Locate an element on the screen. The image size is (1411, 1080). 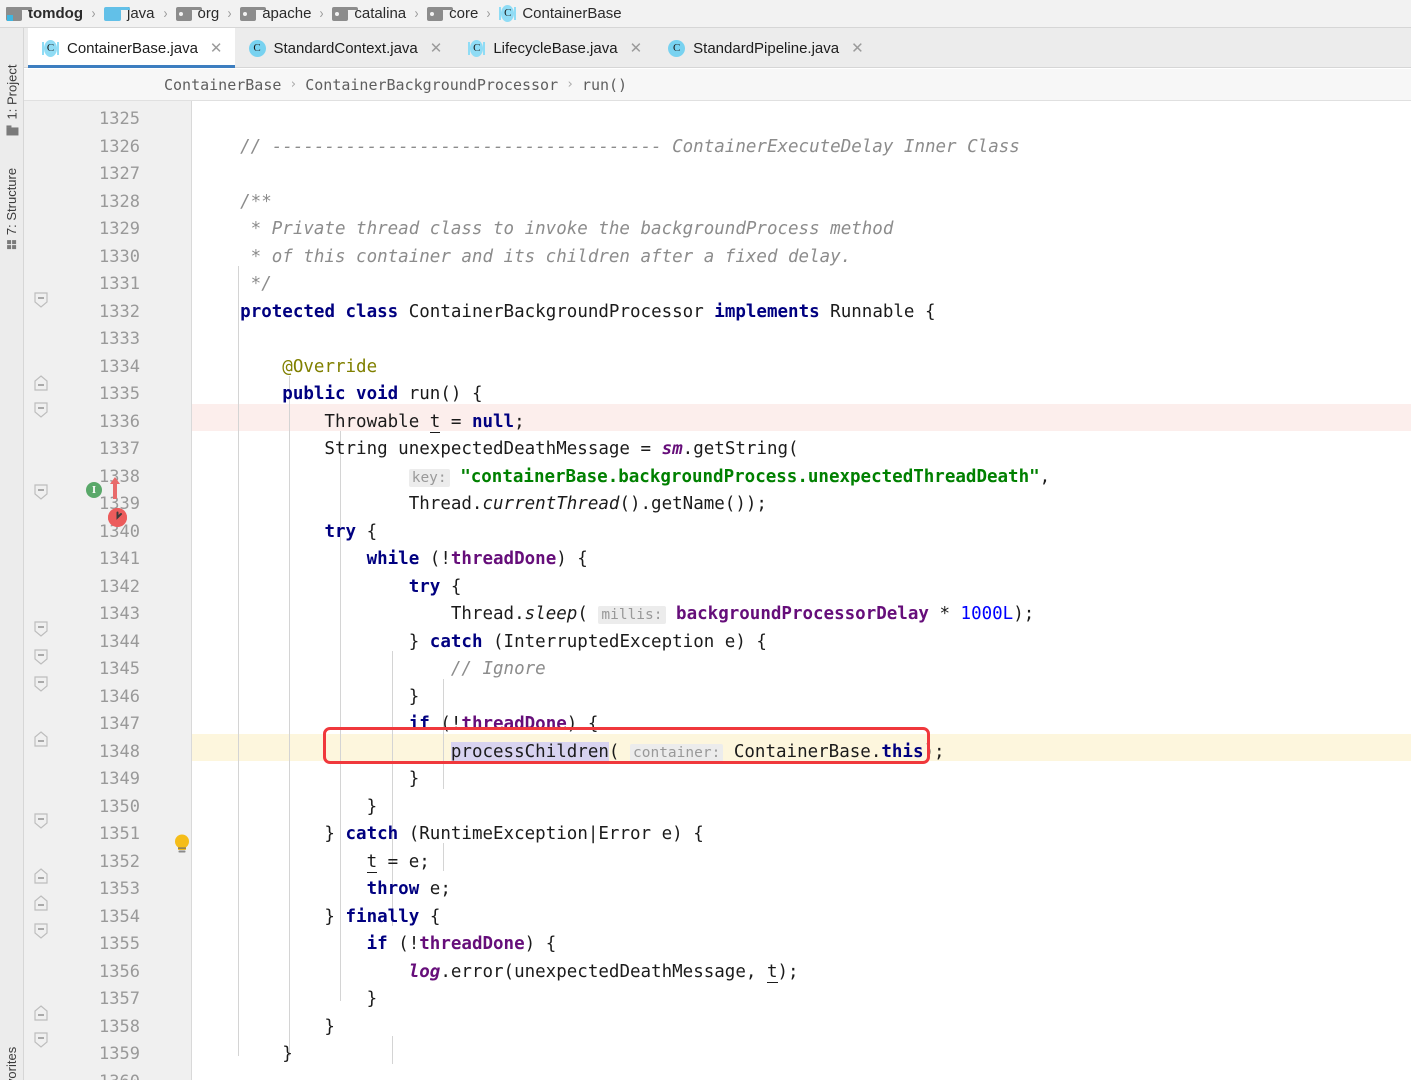
breakpoint-icon is located at coordinates (117, 517).